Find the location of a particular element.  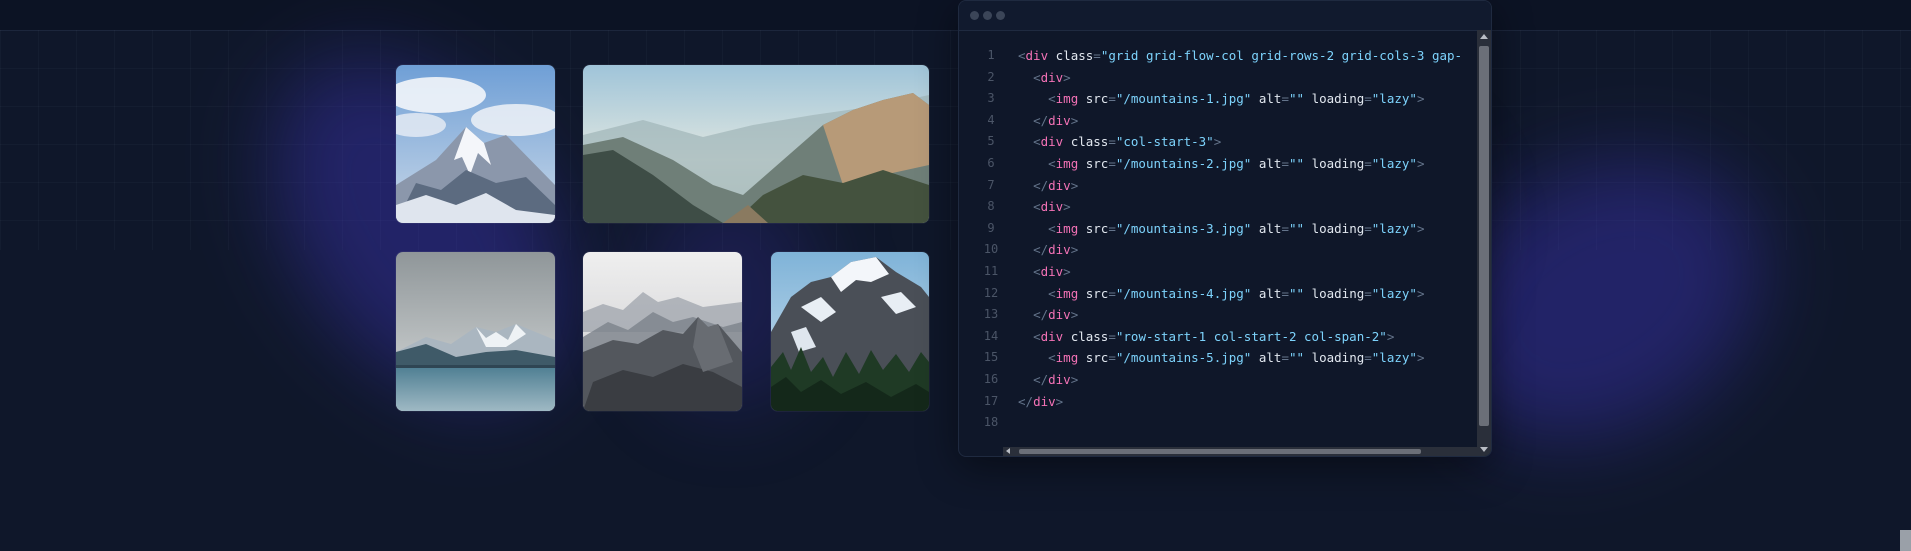

code-line: 11 <div> is located at coordinates (1218, 272).